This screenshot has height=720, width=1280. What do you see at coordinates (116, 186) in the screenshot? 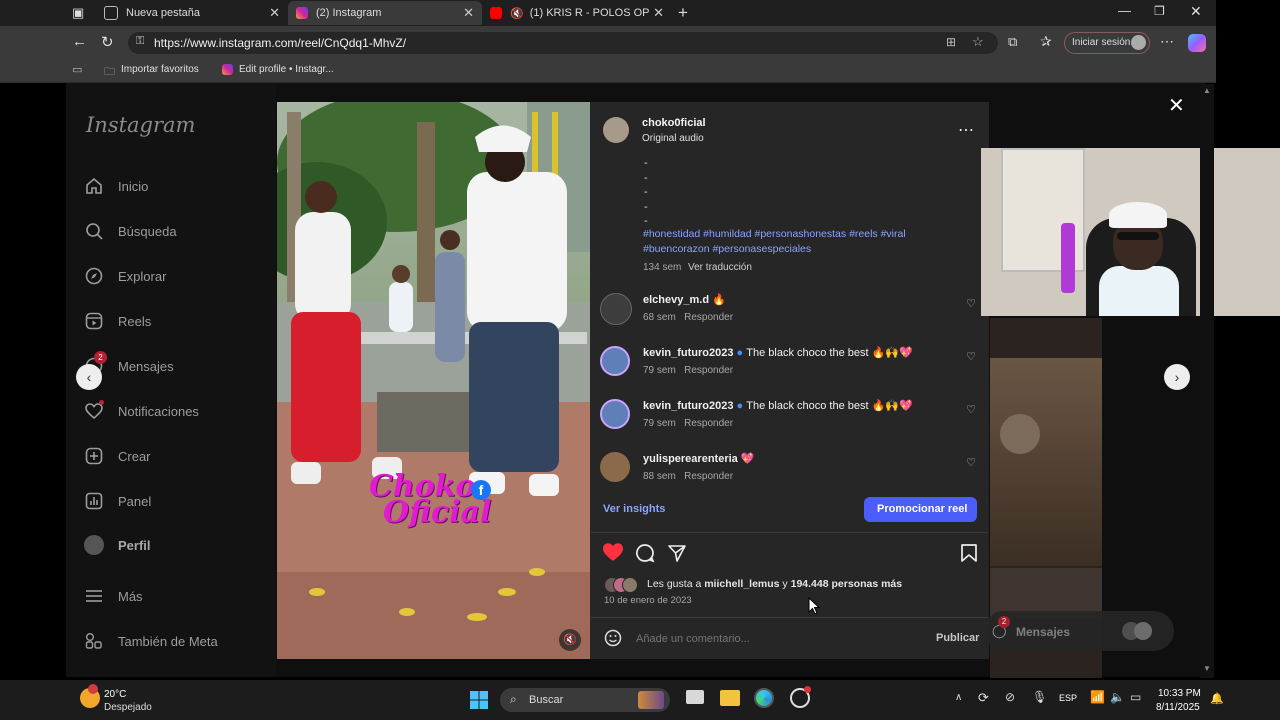
I see `sidebar-item-inicio: Inicio` at bounding box center [116, 186].